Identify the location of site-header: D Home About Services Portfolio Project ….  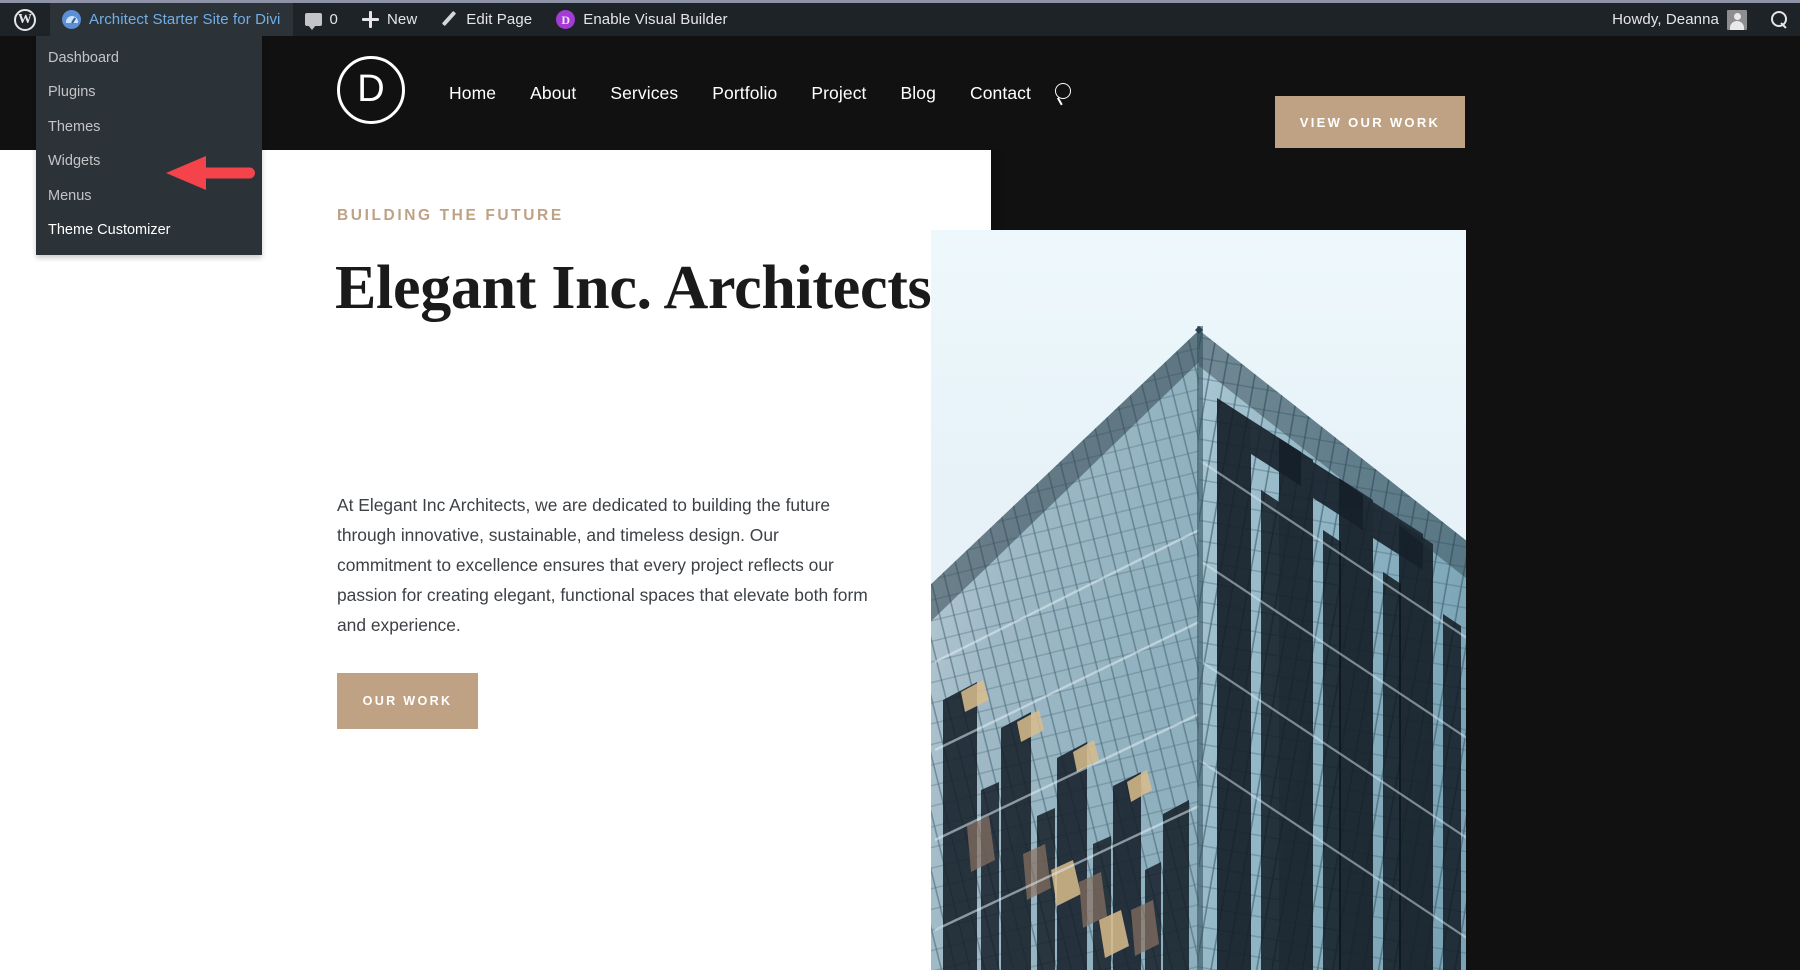
(900, 93).